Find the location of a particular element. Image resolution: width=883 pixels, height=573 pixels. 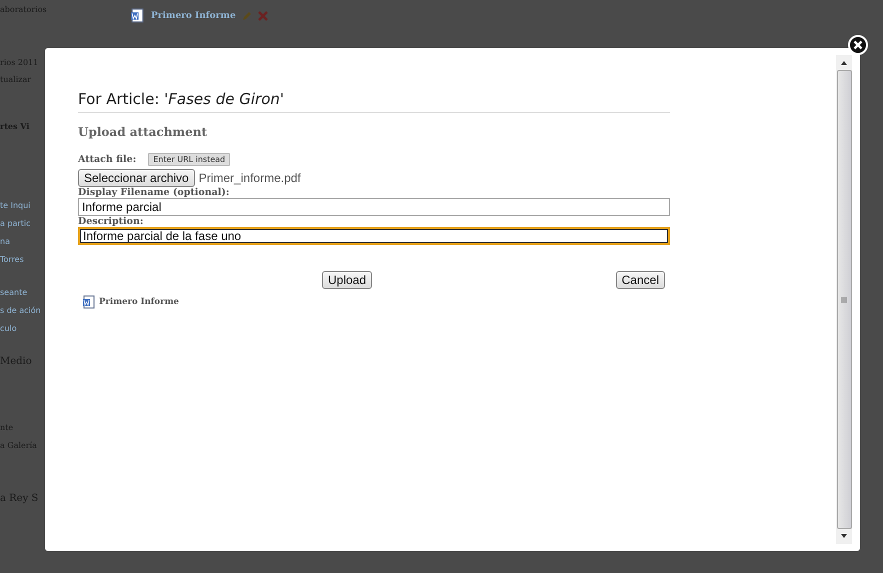

close-button is located at coordinates (858, 45).